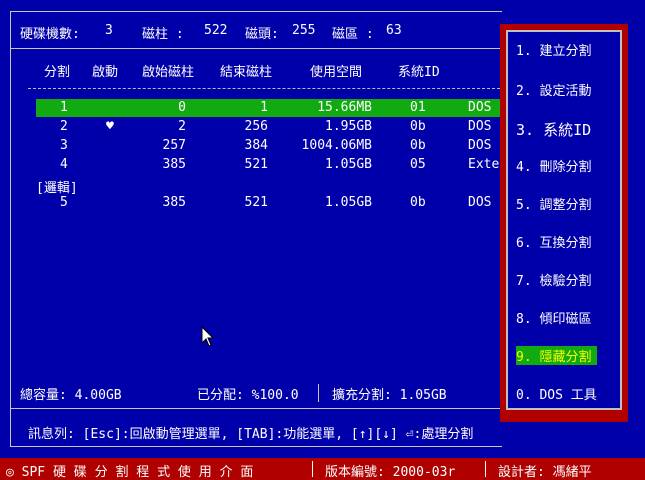 Image resolution: width=645 pixels, height=480 pixels. Describe the element at coordinates (256, 408) in the screenshot. I see `frame-status-divider` at that location.